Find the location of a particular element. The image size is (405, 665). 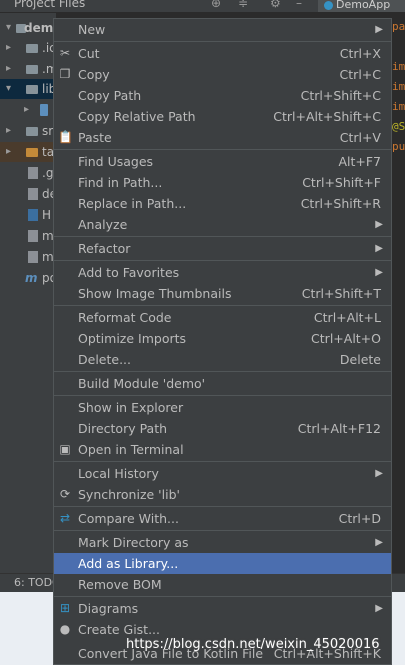

tree-item: de is located at coordinates (28, 194).